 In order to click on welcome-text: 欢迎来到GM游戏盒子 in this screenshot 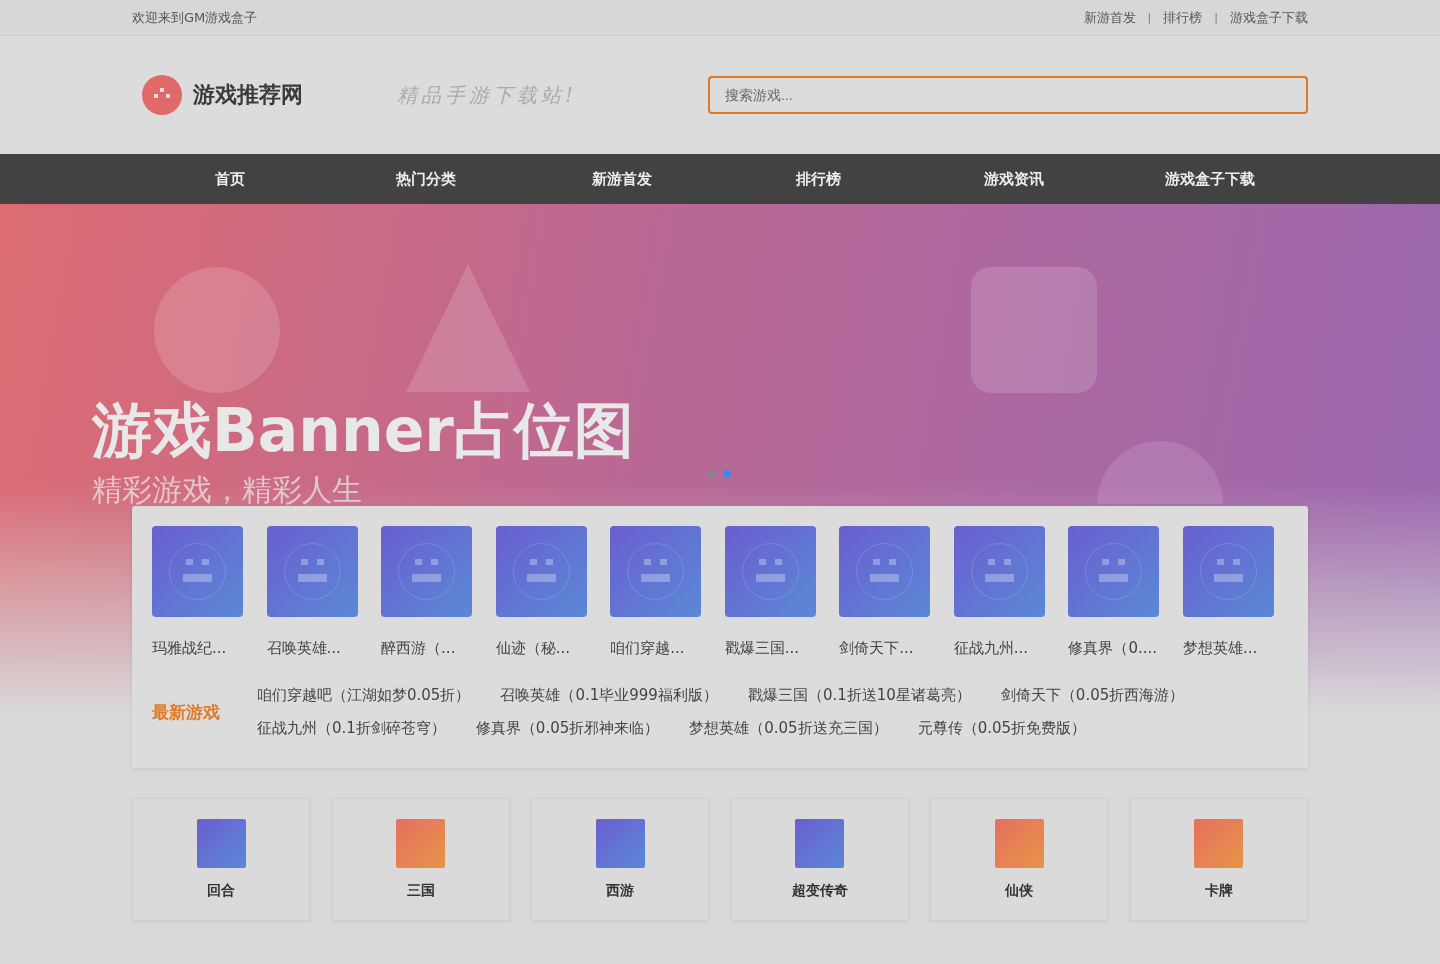, I will do `click(195, 17)`.